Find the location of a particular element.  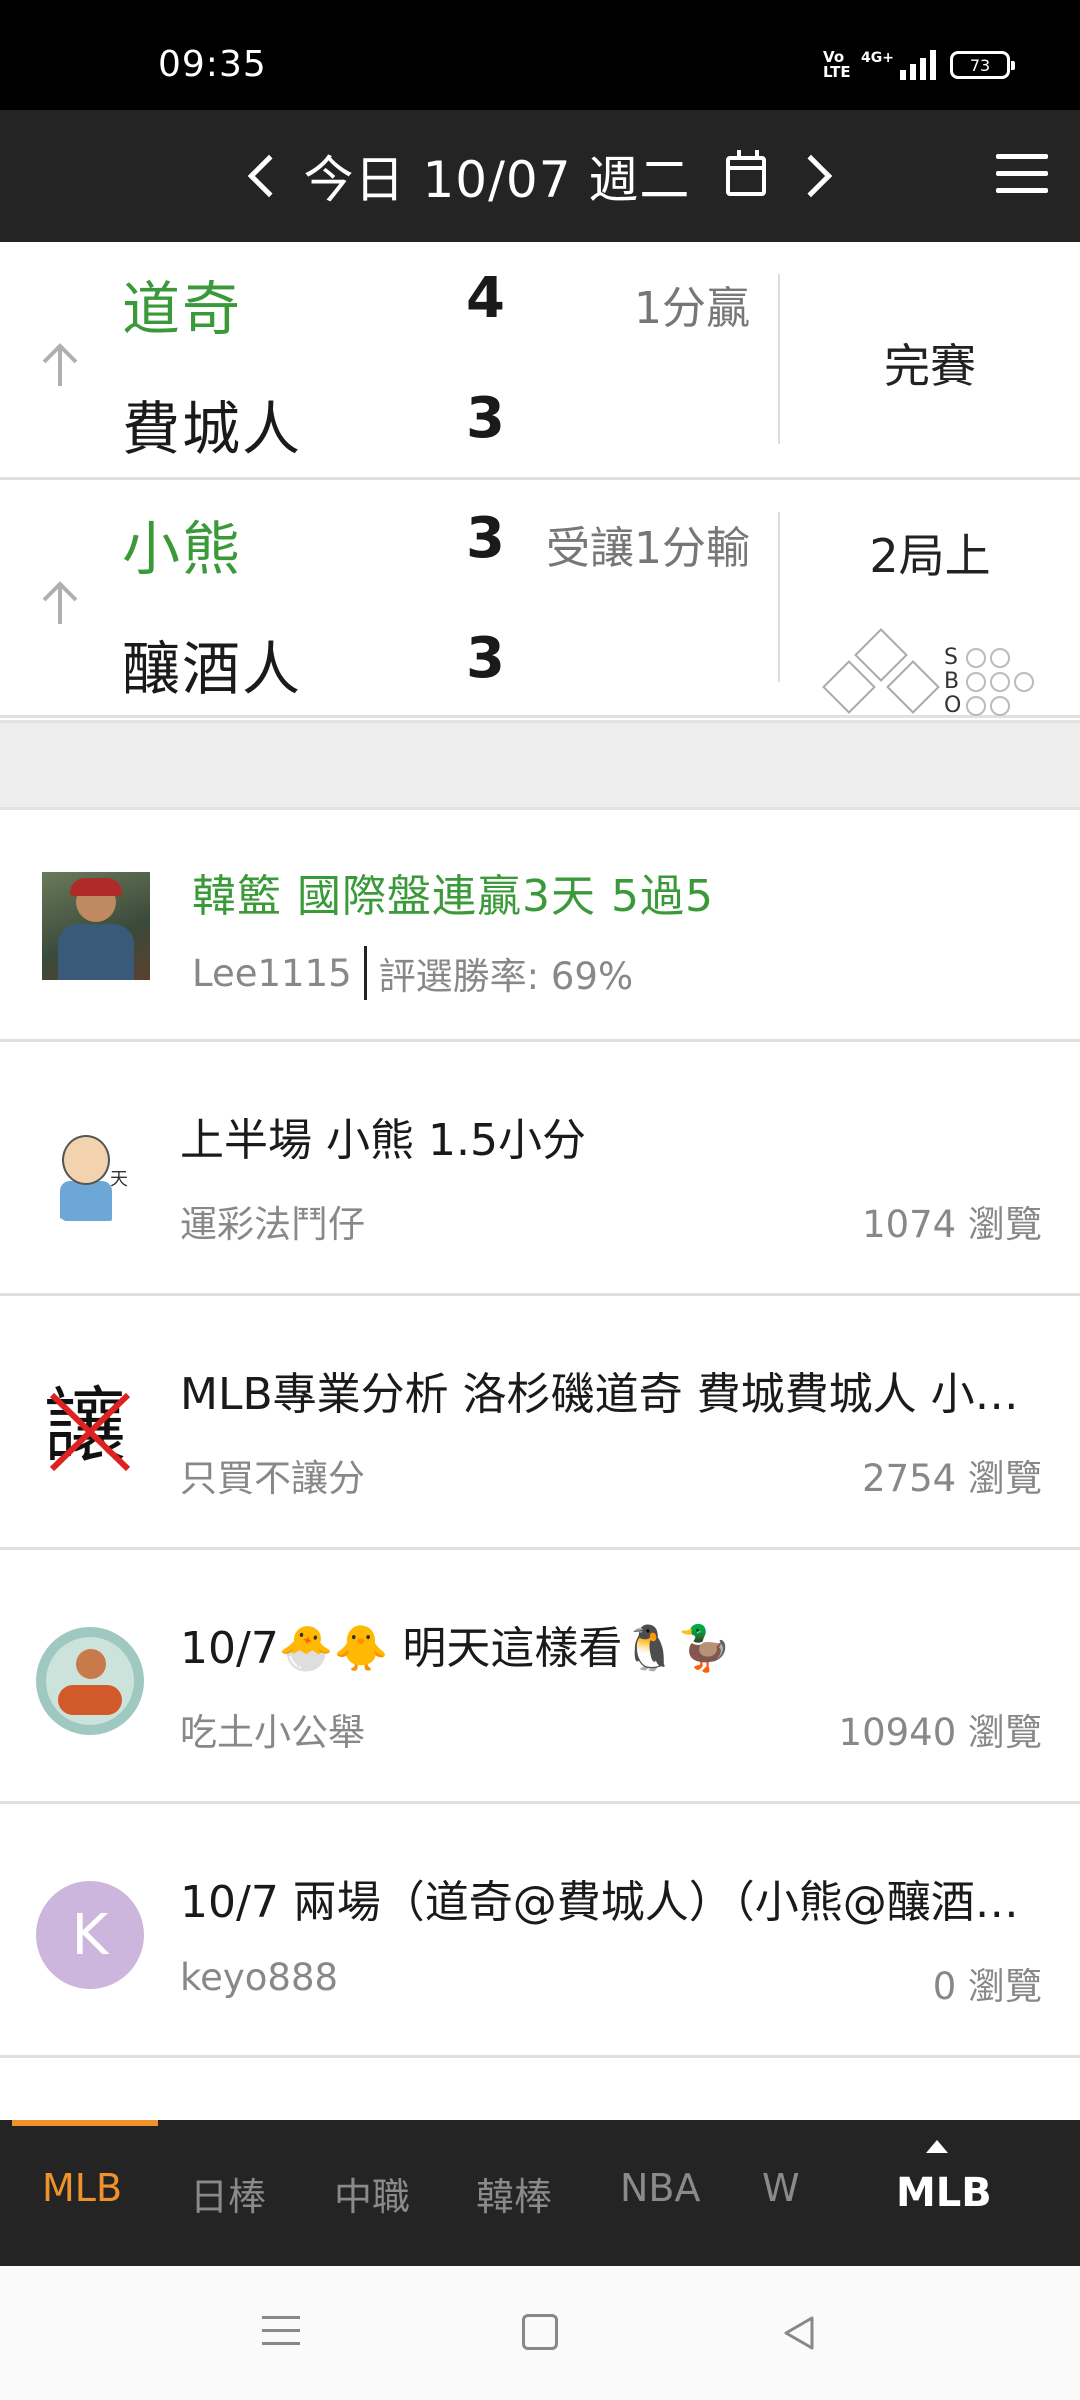

tab-indicator is located at coordinates (85, 2123).